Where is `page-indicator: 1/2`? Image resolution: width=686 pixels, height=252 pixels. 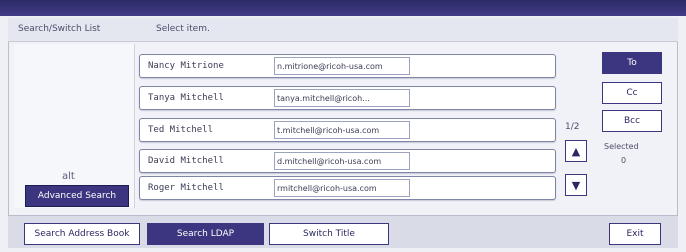 page-indicator: 1/2 is located at coordinates (572, 127).